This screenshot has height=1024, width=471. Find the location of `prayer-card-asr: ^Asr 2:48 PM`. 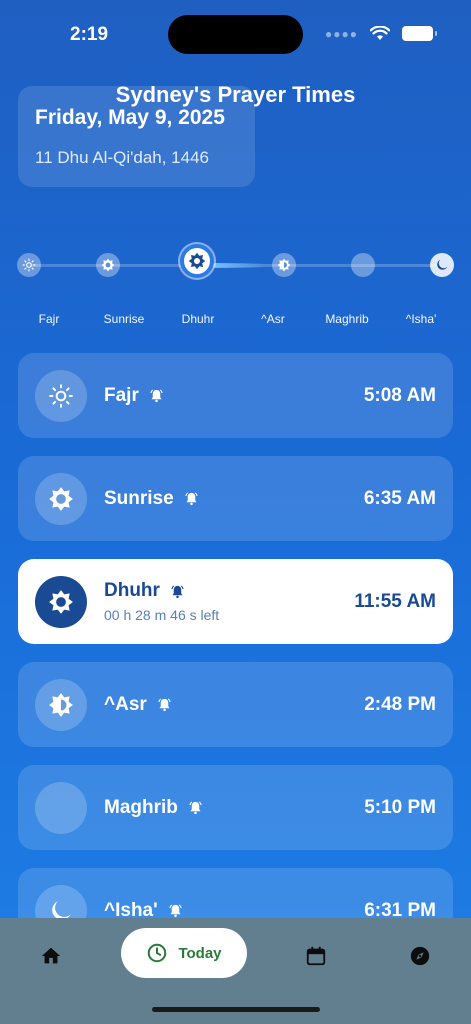

prayer-card-asr: ^Asr 2:48 PM is located at coordinates (235, 704).